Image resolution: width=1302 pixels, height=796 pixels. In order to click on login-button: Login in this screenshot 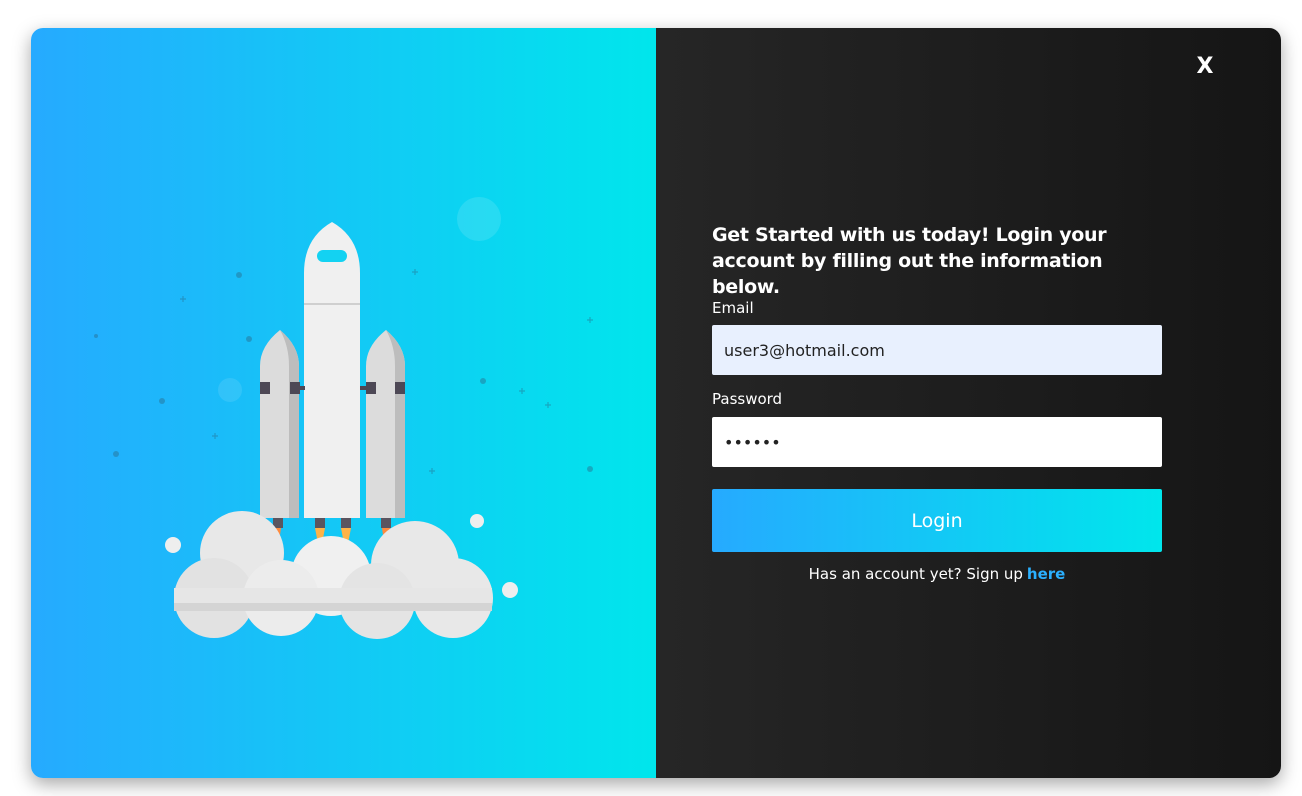, I will do `click(937, 520)`.